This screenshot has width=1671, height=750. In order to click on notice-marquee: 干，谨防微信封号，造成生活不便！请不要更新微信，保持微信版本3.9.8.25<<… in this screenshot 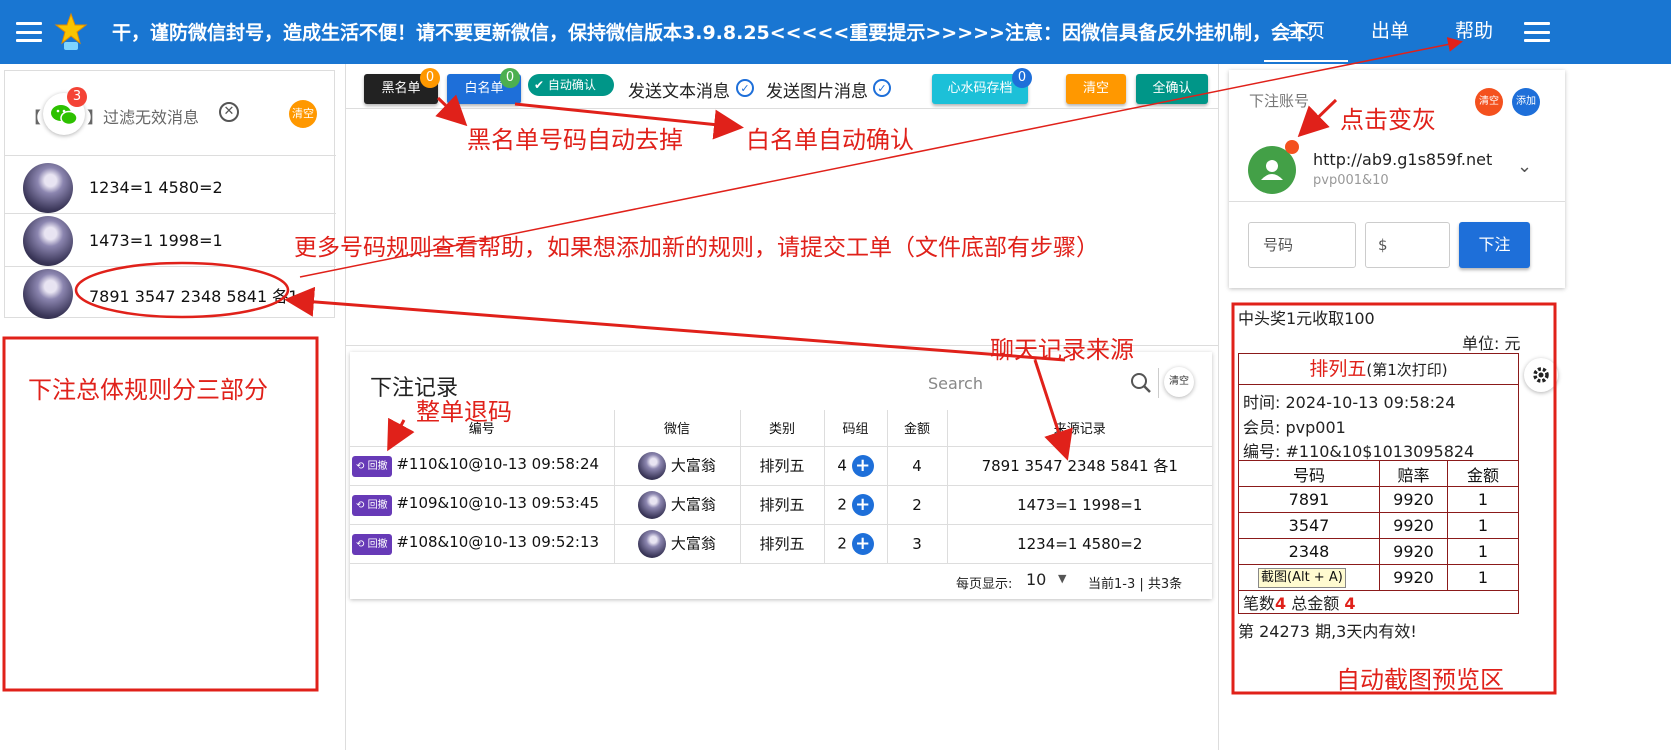, I will do `click(712, 33)`.